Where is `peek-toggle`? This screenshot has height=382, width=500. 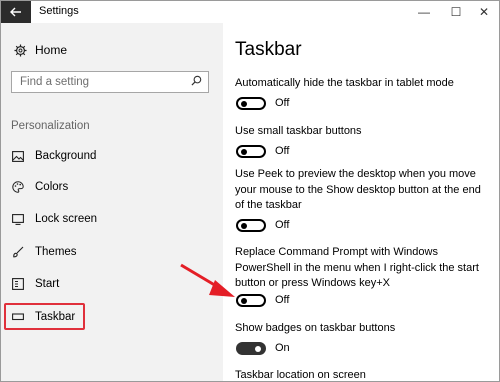 peek-toggle is located at coordinates (251, 225).